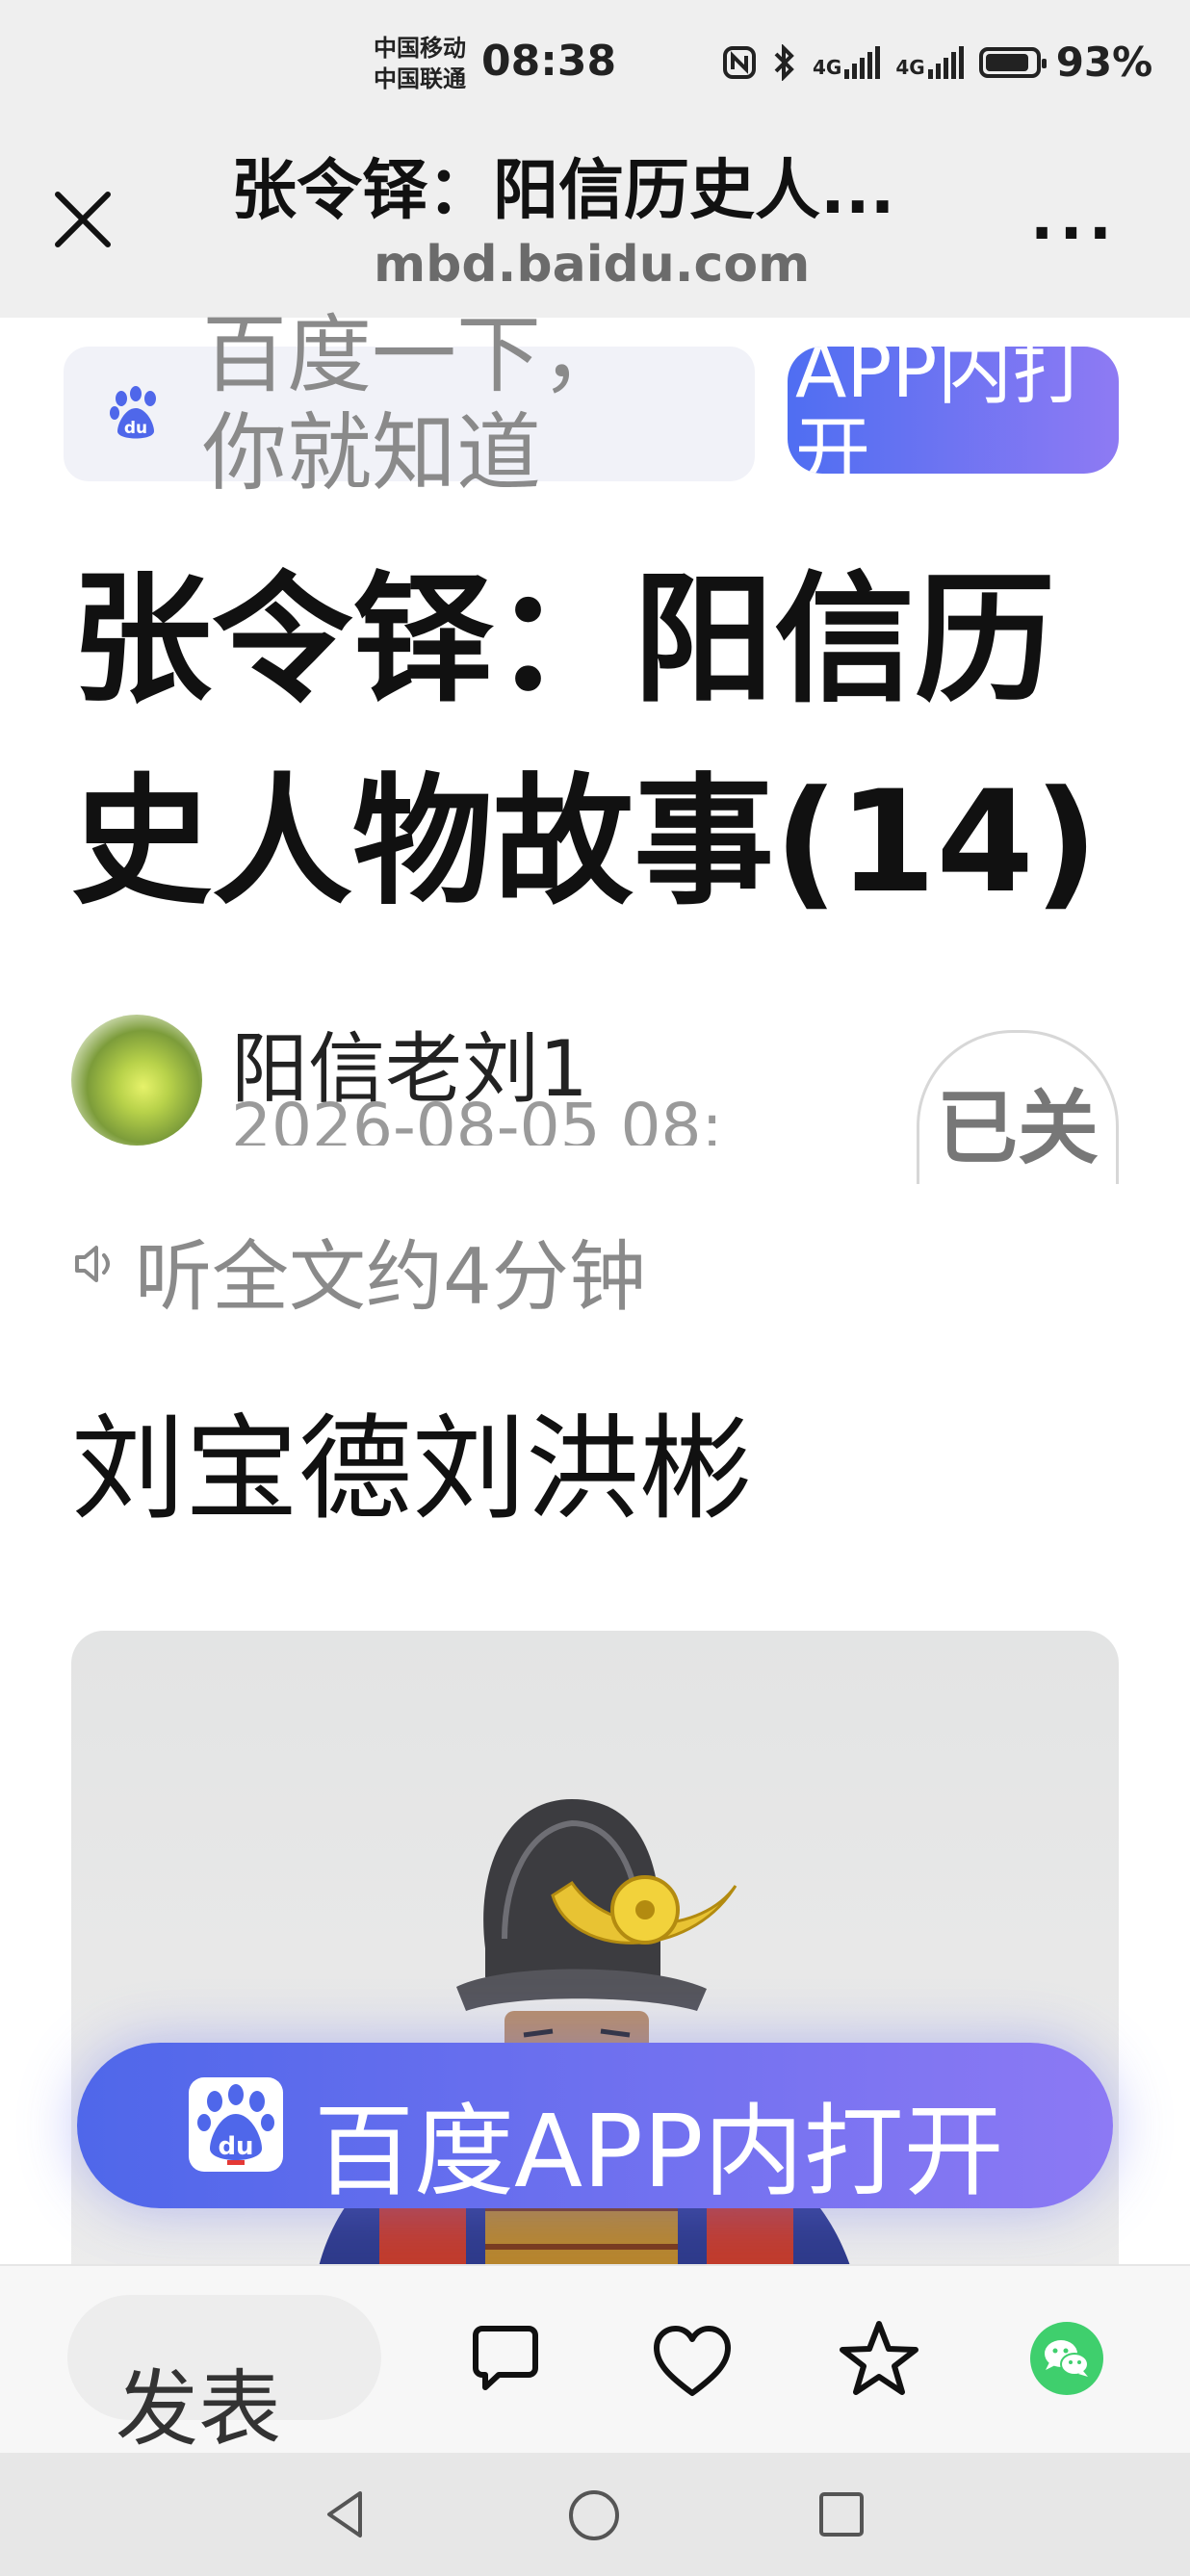 This screenshot has width=1190, height=2576. Describe the element at coordinates (391, 1271) in the screenshot. I see `listen-full-text: 听全文约4分钟` at that location.